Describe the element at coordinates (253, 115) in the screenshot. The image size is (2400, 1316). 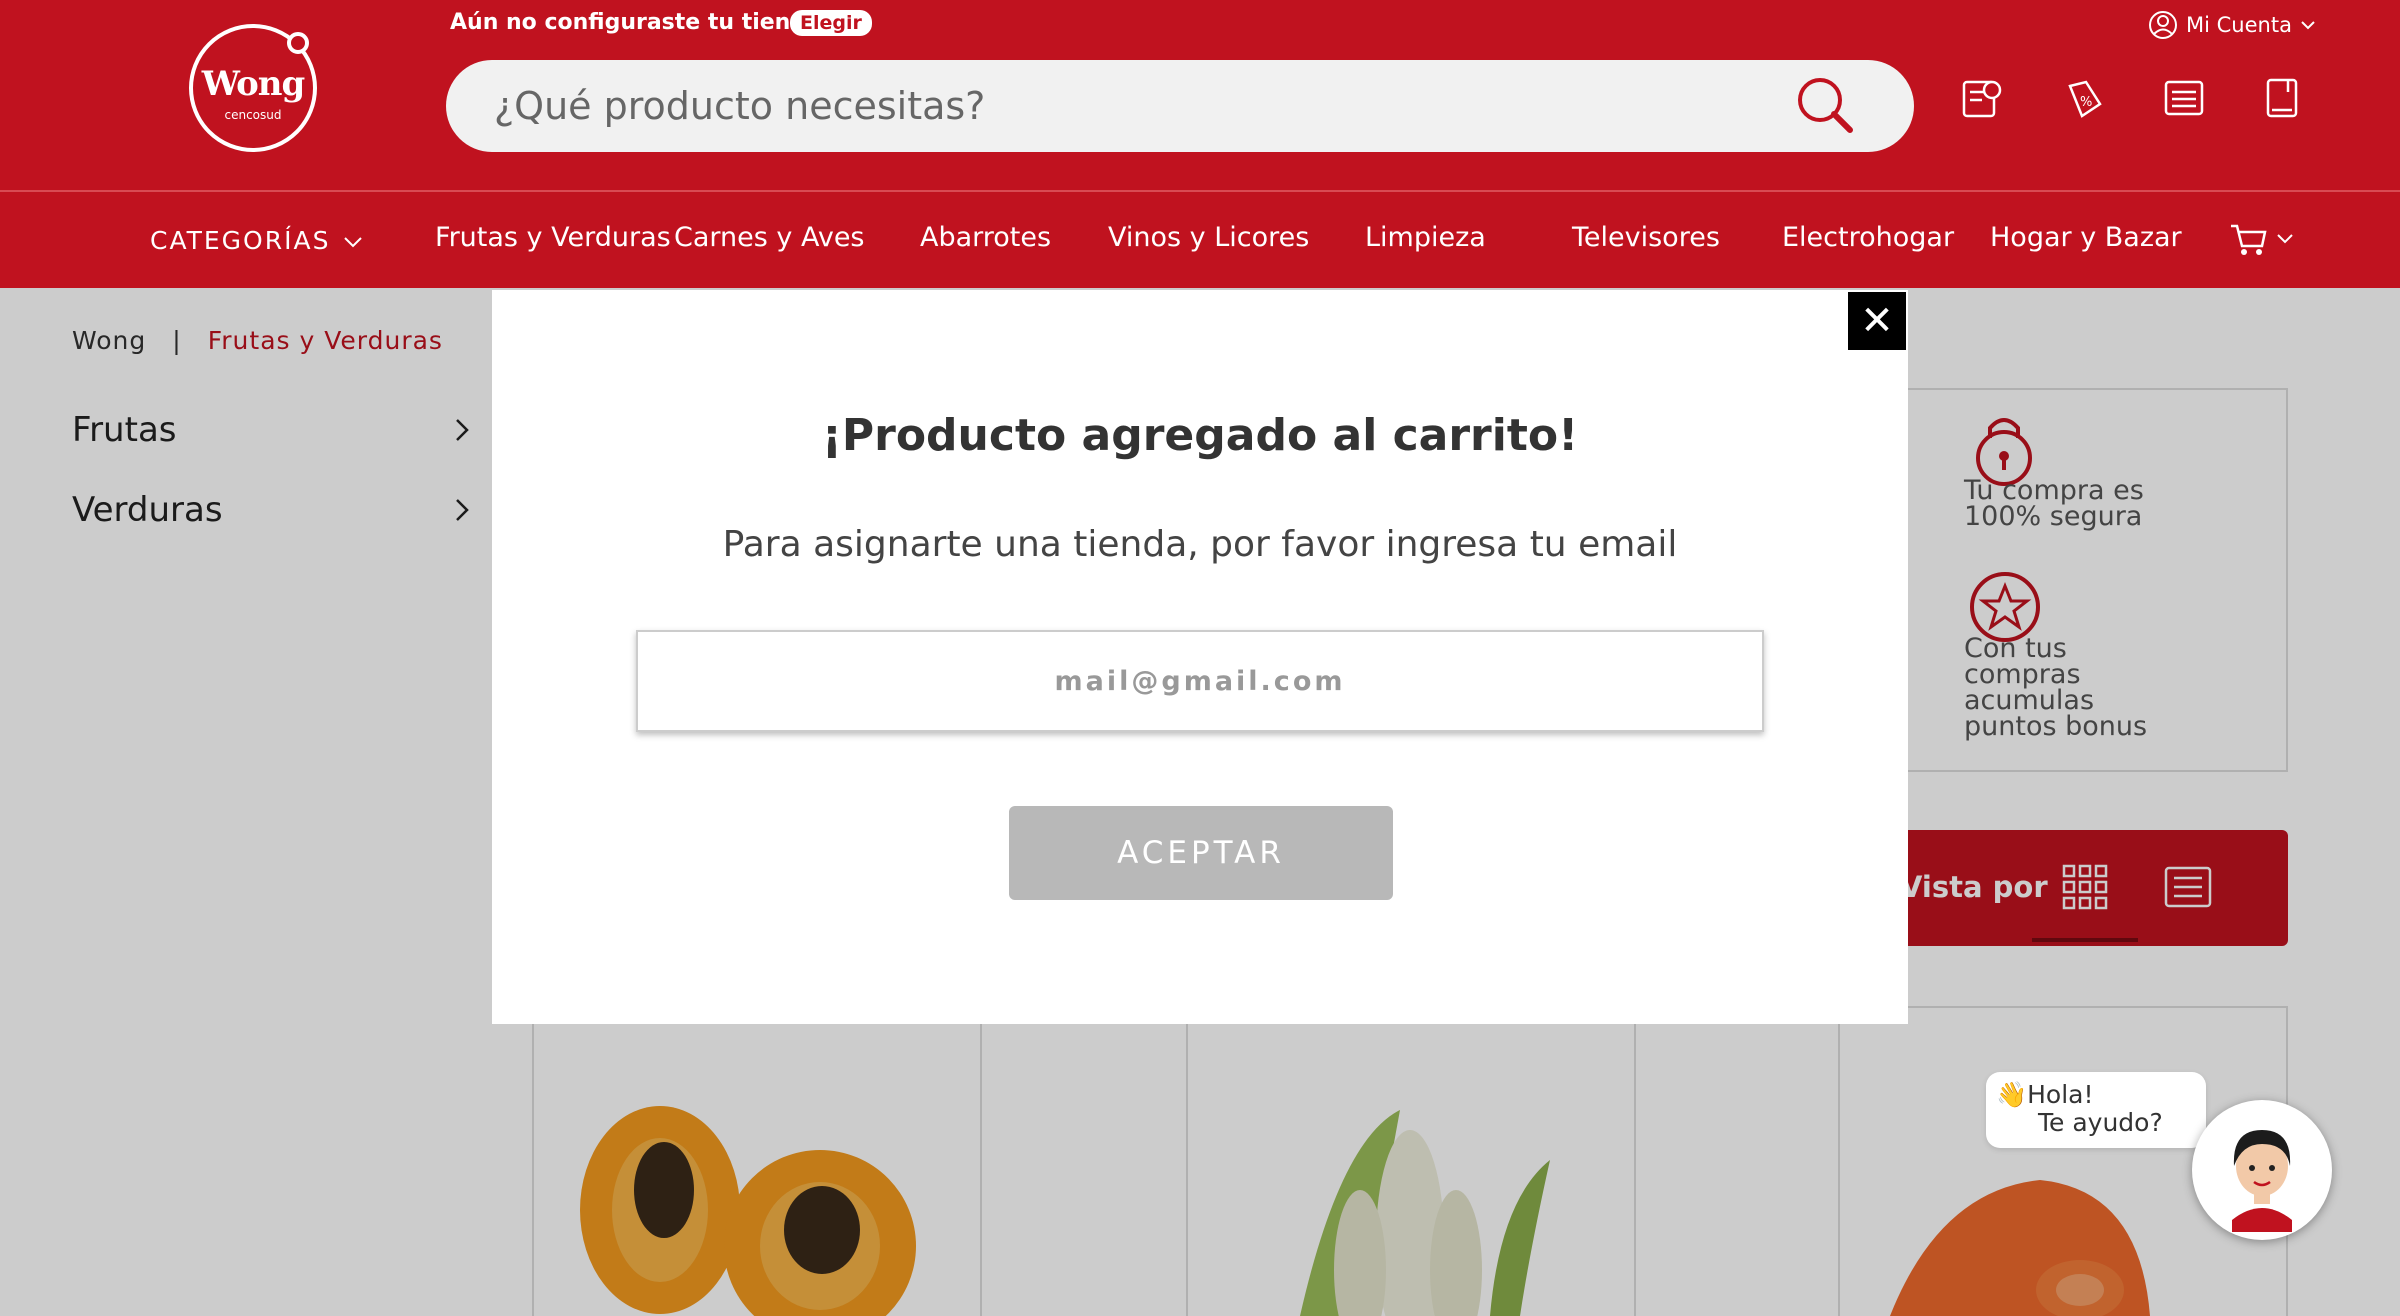
I see `logo-subtitle: cencosud` at that location.